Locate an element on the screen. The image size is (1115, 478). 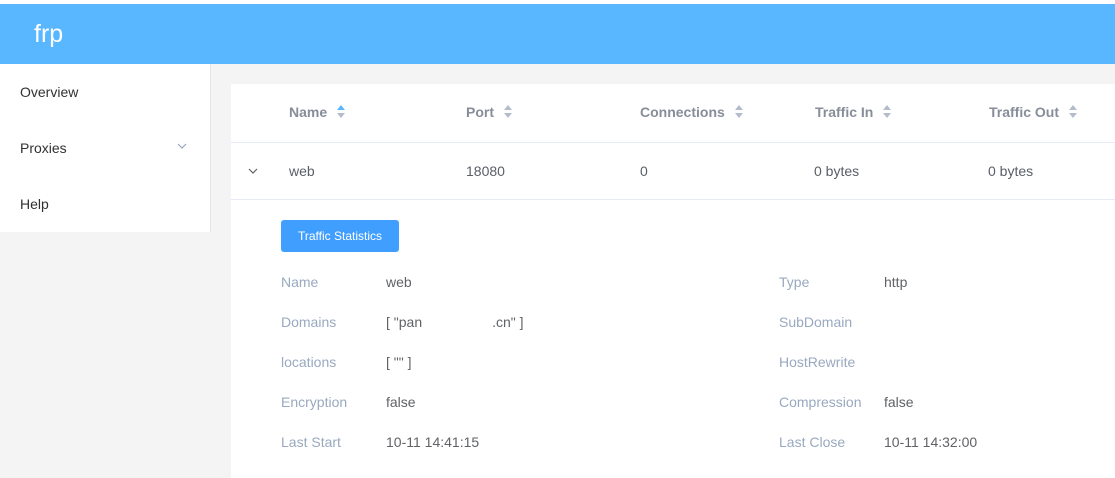
cell-traffic-in: 0 bytes is located at coordinates (837, 171).